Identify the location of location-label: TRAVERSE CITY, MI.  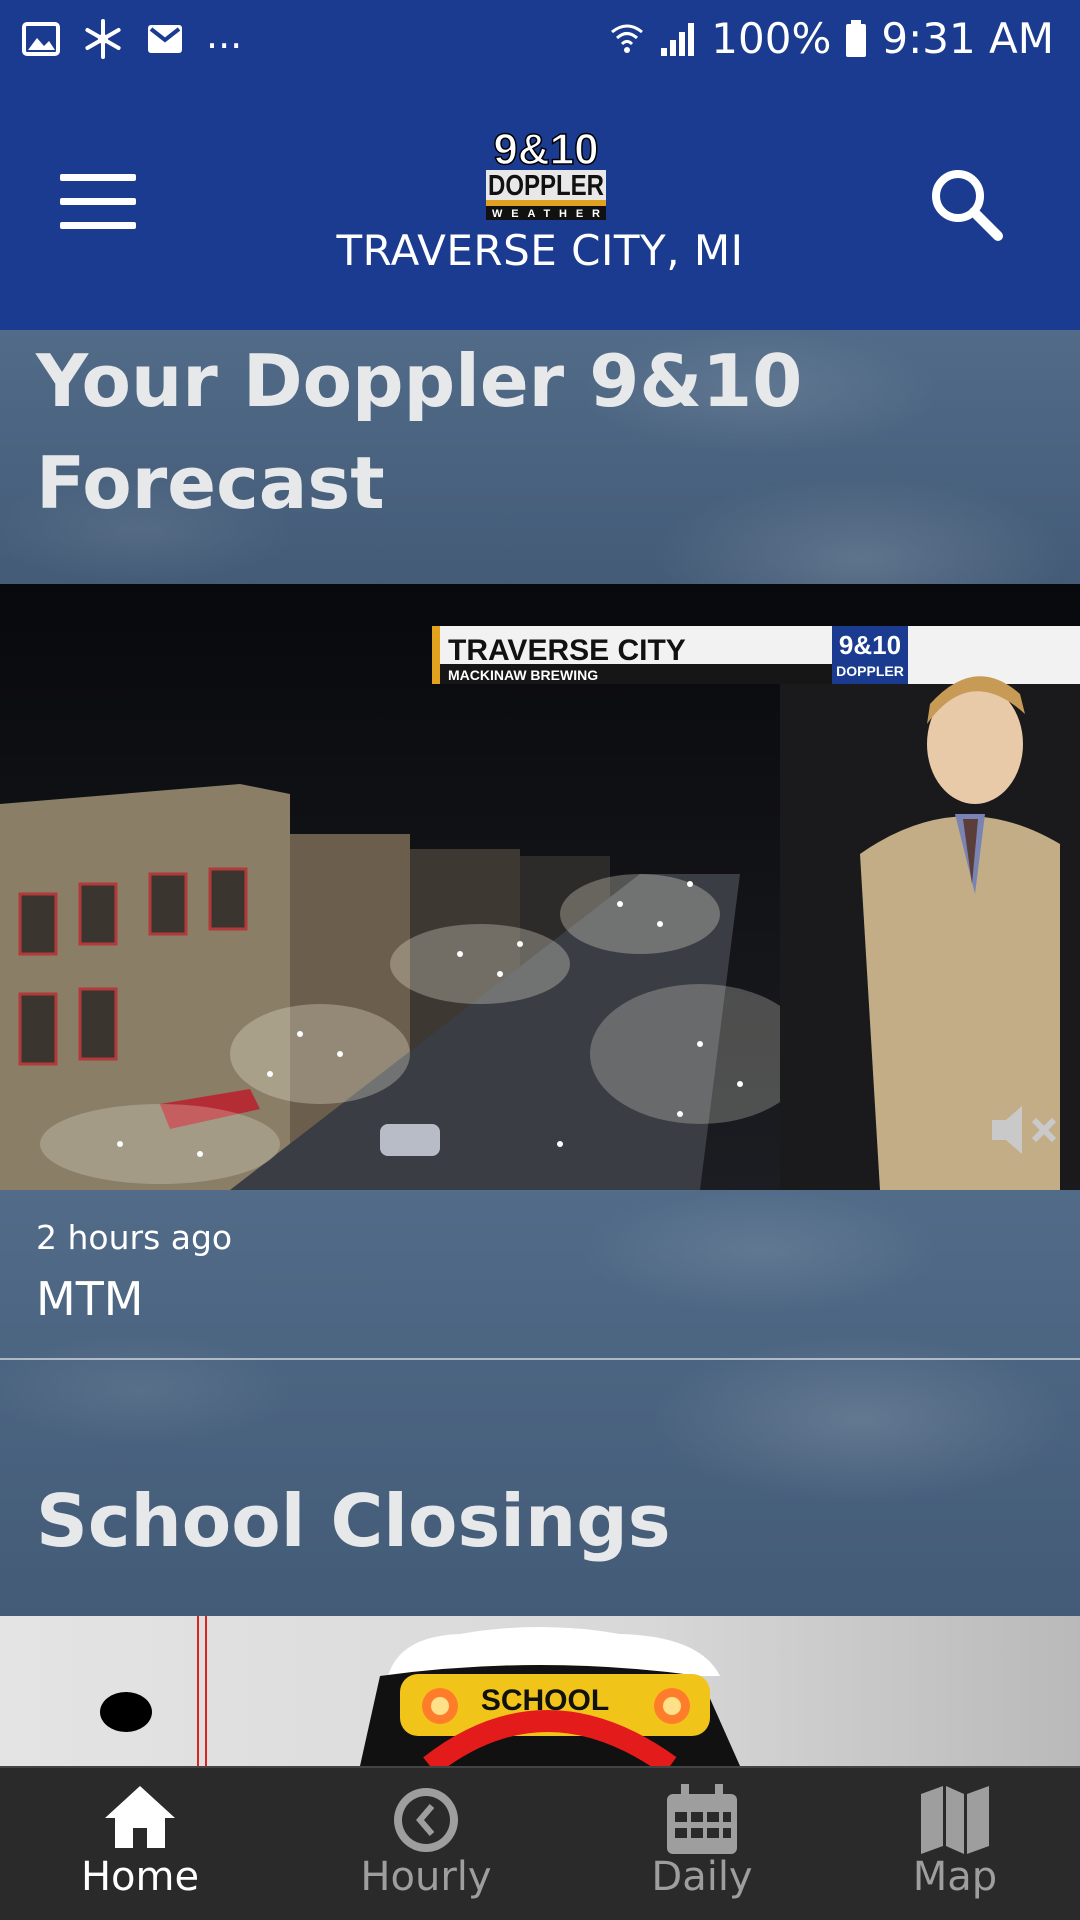
(540, 250).